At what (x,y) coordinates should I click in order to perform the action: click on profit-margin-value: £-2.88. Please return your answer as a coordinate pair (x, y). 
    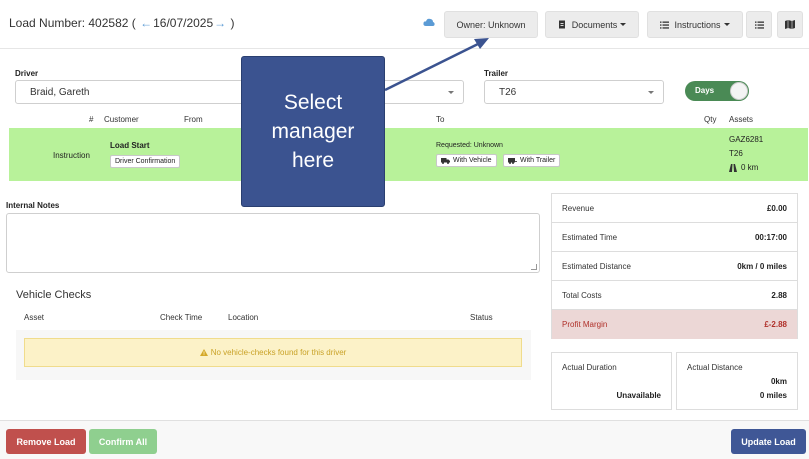
    Looking at the image, I should click on (775, 324).